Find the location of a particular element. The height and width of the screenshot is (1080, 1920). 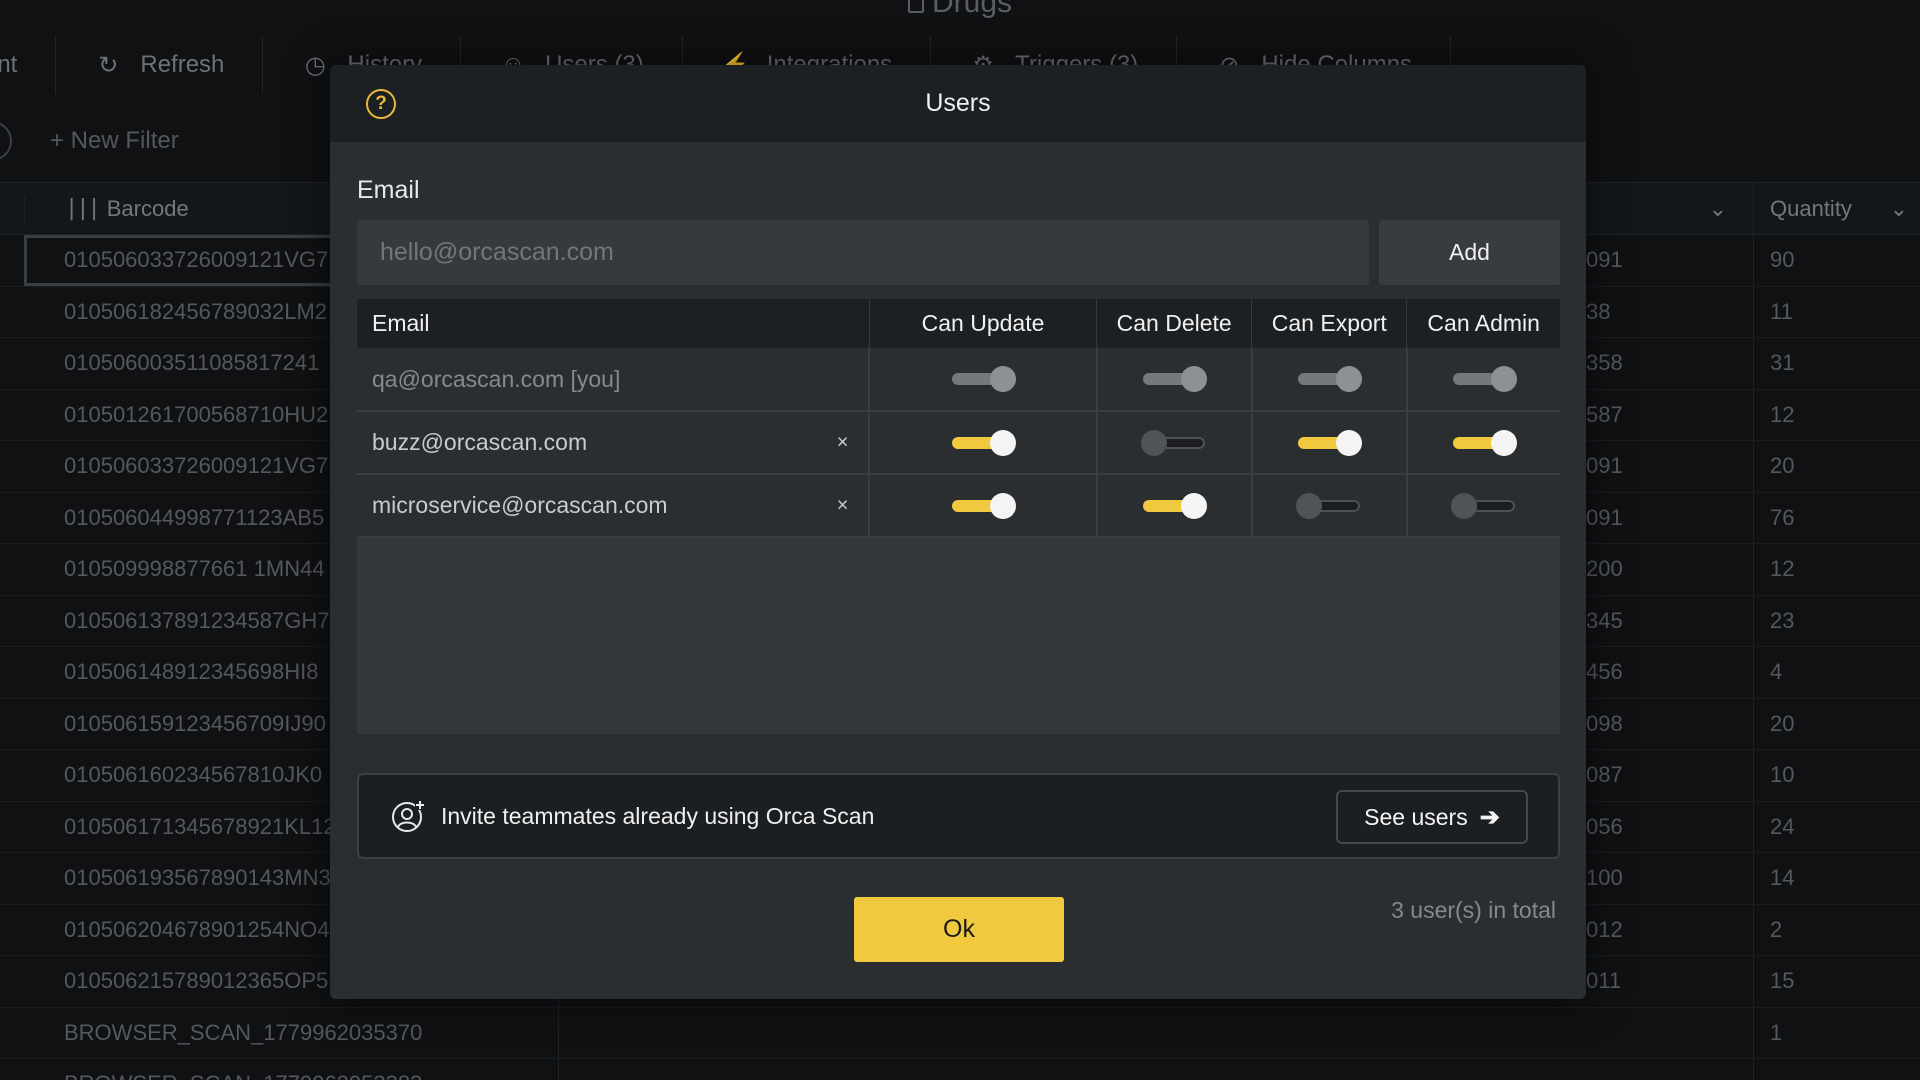

see-users-button: See users ➔ is located at coordinates (1432, 817).